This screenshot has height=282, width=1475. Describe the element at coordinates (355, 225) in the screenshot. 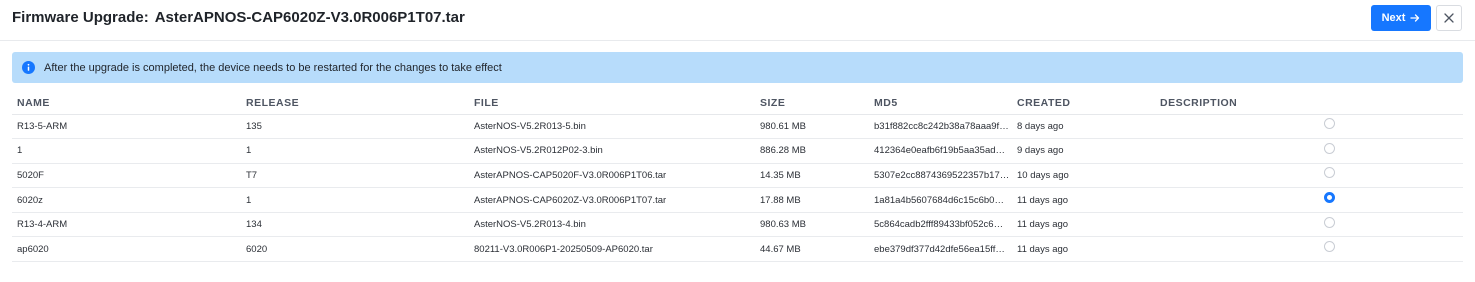

I see `cell-release: 134` at that location.